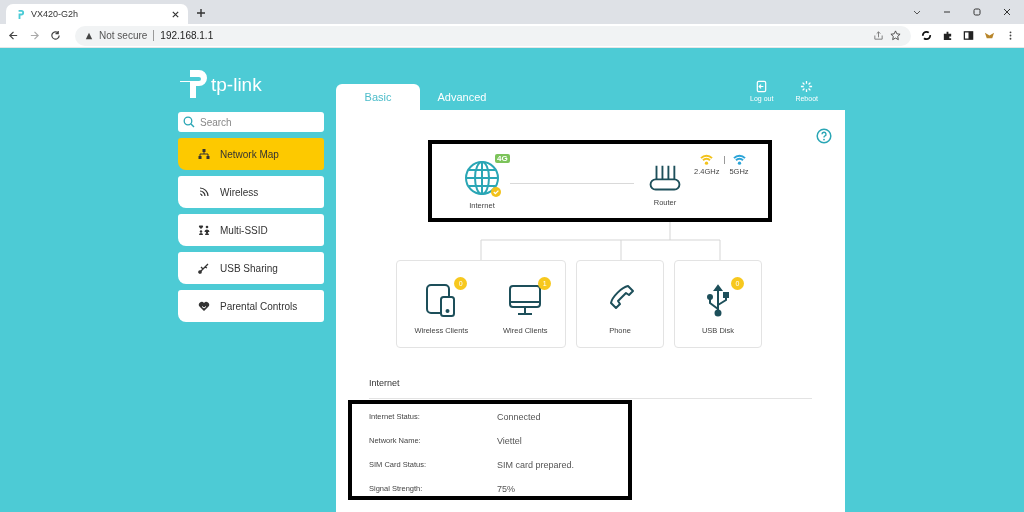 The height and width of the screenshot is (512, 1024). Describe the element at coordinates (189, 122) in the screenshot. I see `search-icon` at that location.